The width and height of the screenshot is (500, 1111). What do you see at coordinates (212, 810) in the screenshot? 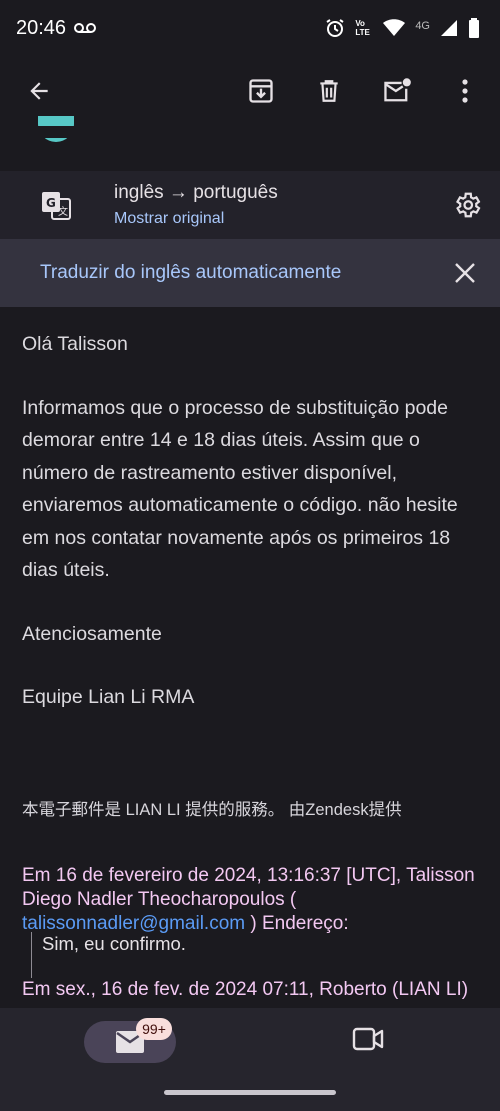
I see `zendesk-footer: 本電子郵件是 LIAN LI 提供的服務。 由Zendesk提供` at bounding box center [212, 810].